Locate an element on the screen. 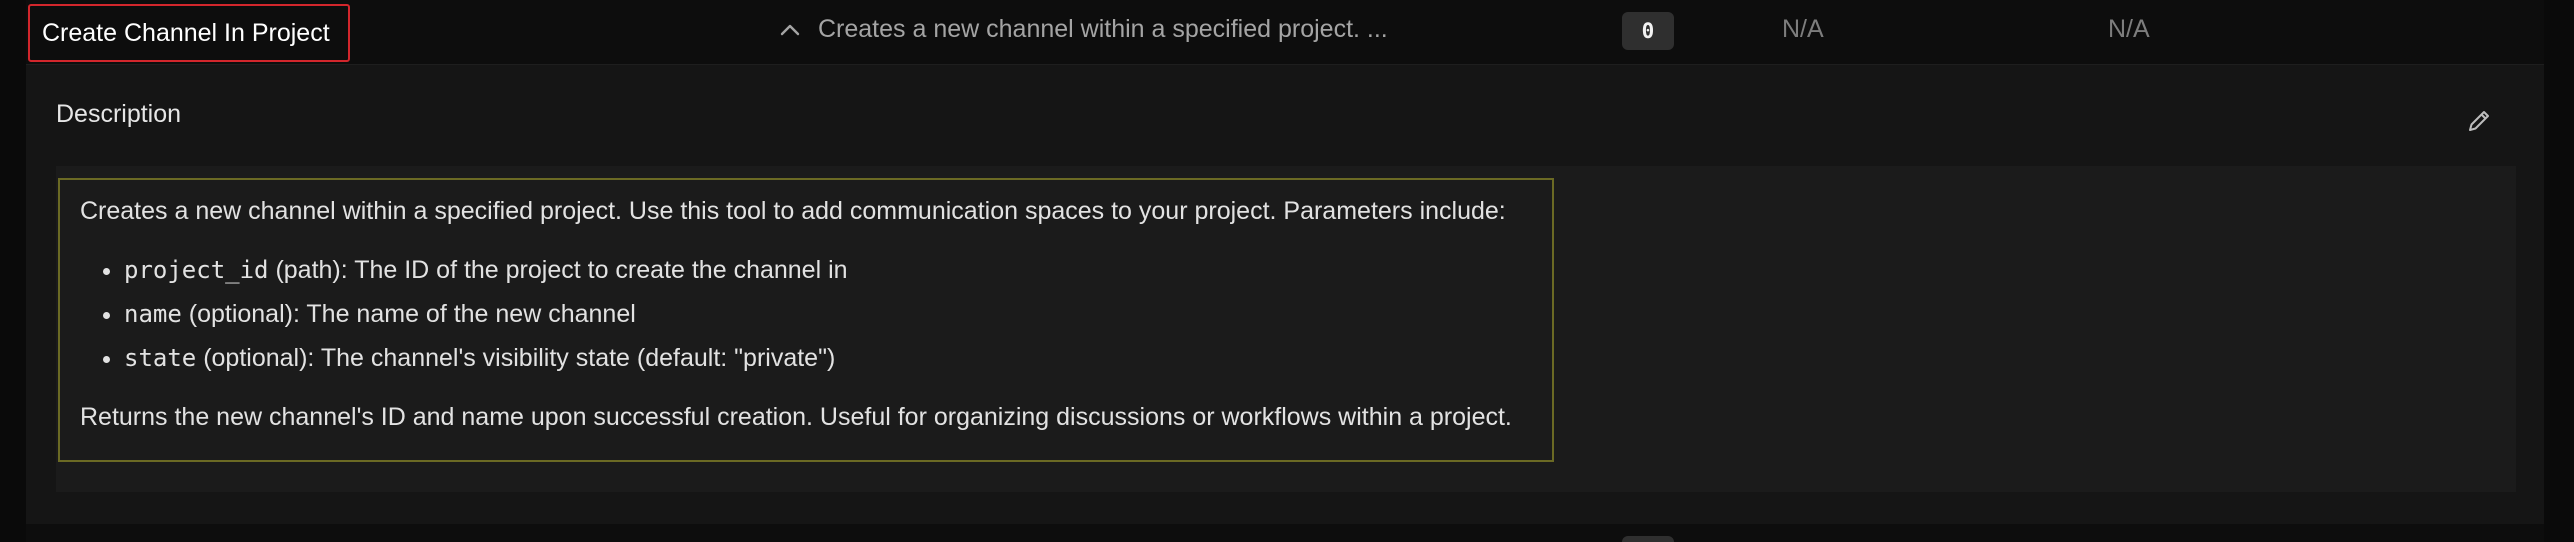 The width and height of the screenshot is (2574, 542). pencil-icon is located at coordinates (2479, 121).